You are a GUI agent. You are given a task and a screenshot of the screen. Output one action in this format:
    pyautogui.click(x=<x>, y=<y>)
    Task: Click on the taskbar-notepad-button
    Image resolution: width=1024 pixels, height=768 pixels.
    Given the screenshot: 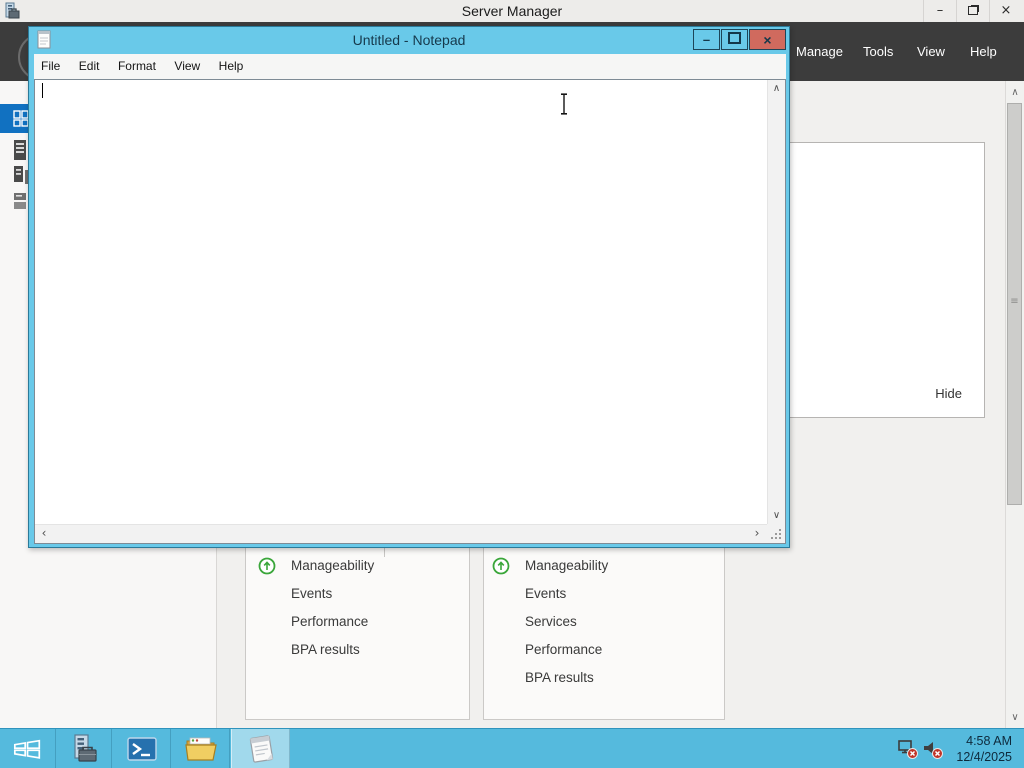 What is the action you would take?
    pyautogui.click(x=260, y=748)
    